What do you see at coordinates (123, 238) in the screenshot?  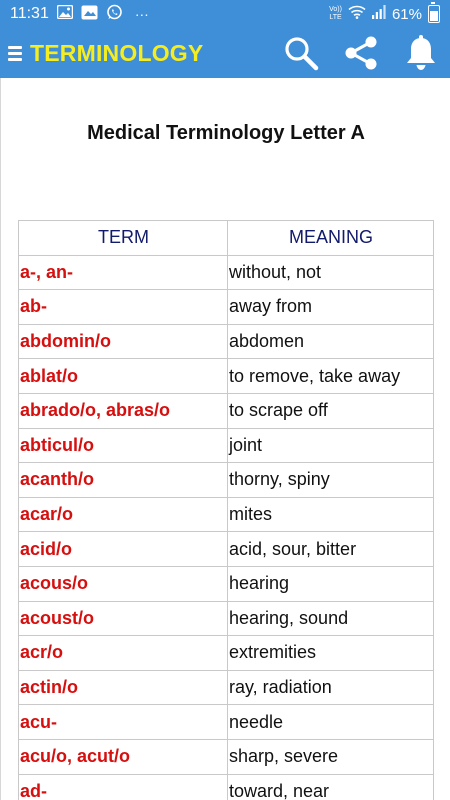 I see `term-column-header: TERM` at bounding box center [123, 238].